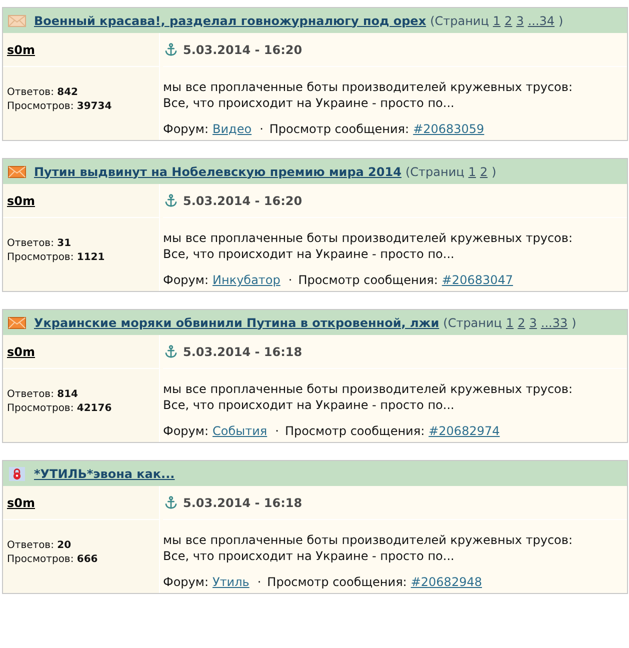 The height and width of the screenshot is (648, 629). Describe the element at coordinates (60, 409) in the screenshot. I see `views-count: Просмотров: 42176` at that location.